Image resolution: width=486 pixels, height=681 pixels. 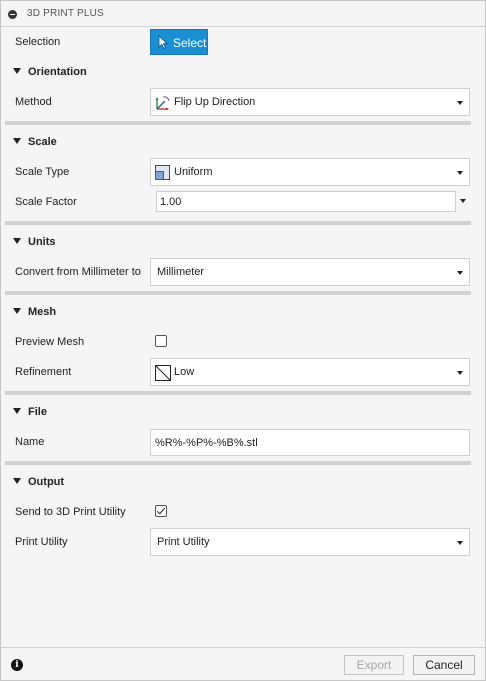 What do you see at coordinates (37, 412) in the screenshot?
I see `file-header-label: File` at bounding box center [37, 412].